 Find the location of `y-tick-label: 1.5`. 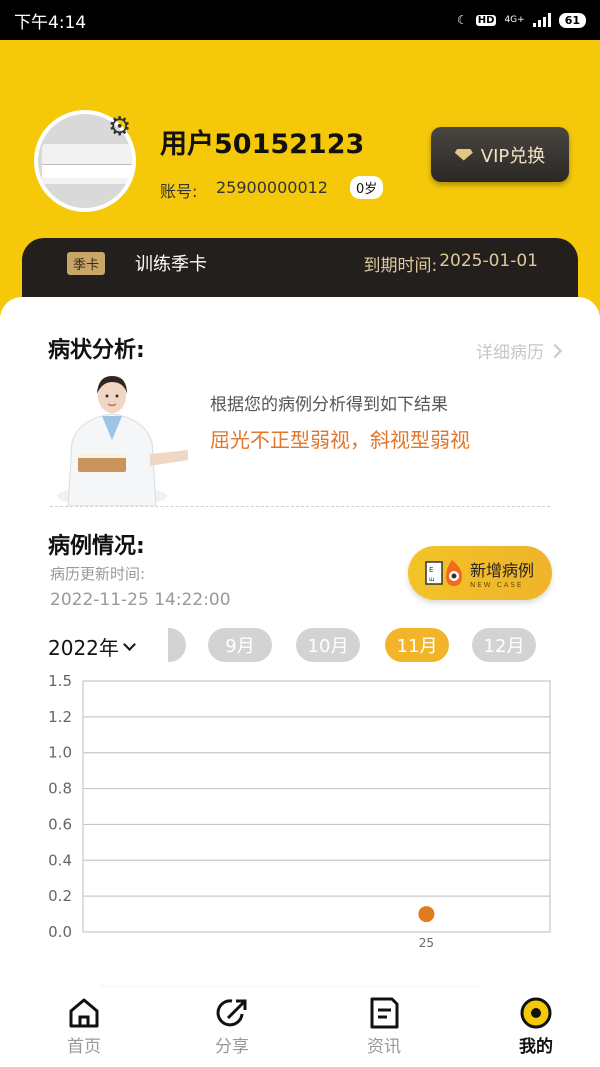

y-tick-label: 1.5 is located at coordinates (60, 681).